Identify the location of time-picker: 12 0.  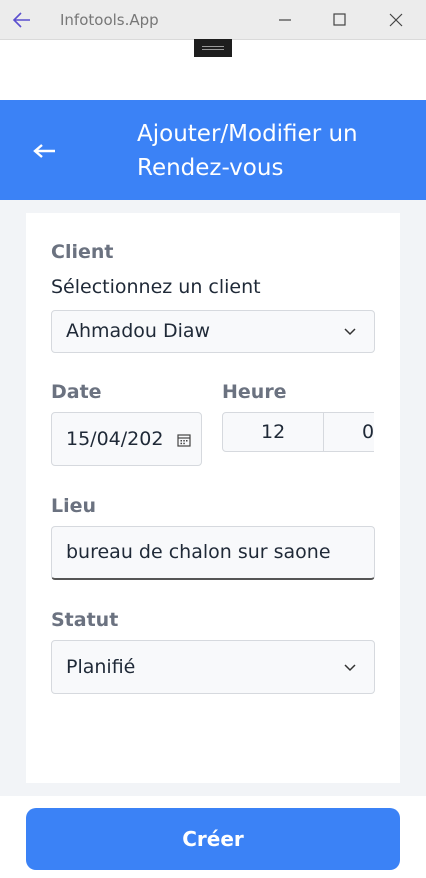
(298, 432).